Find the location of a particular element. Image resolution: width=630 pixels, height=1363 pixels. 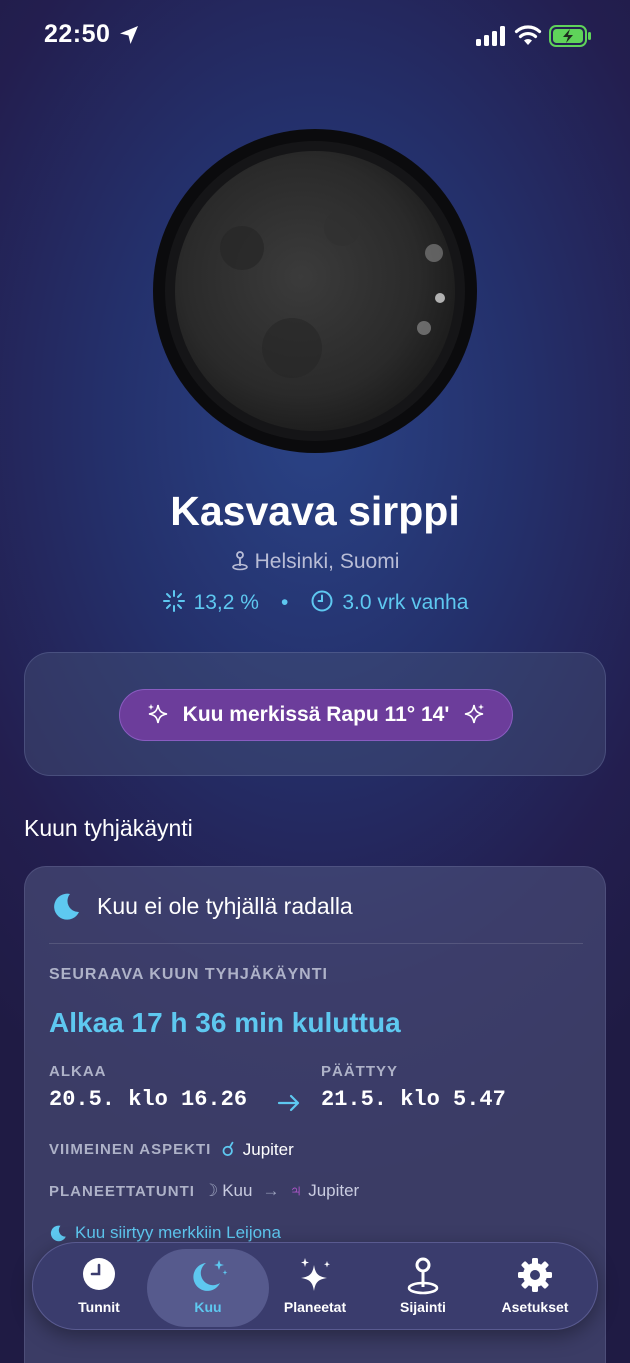

void-end-label: PÄÄTTYY is located at coordinates (360, 1071).